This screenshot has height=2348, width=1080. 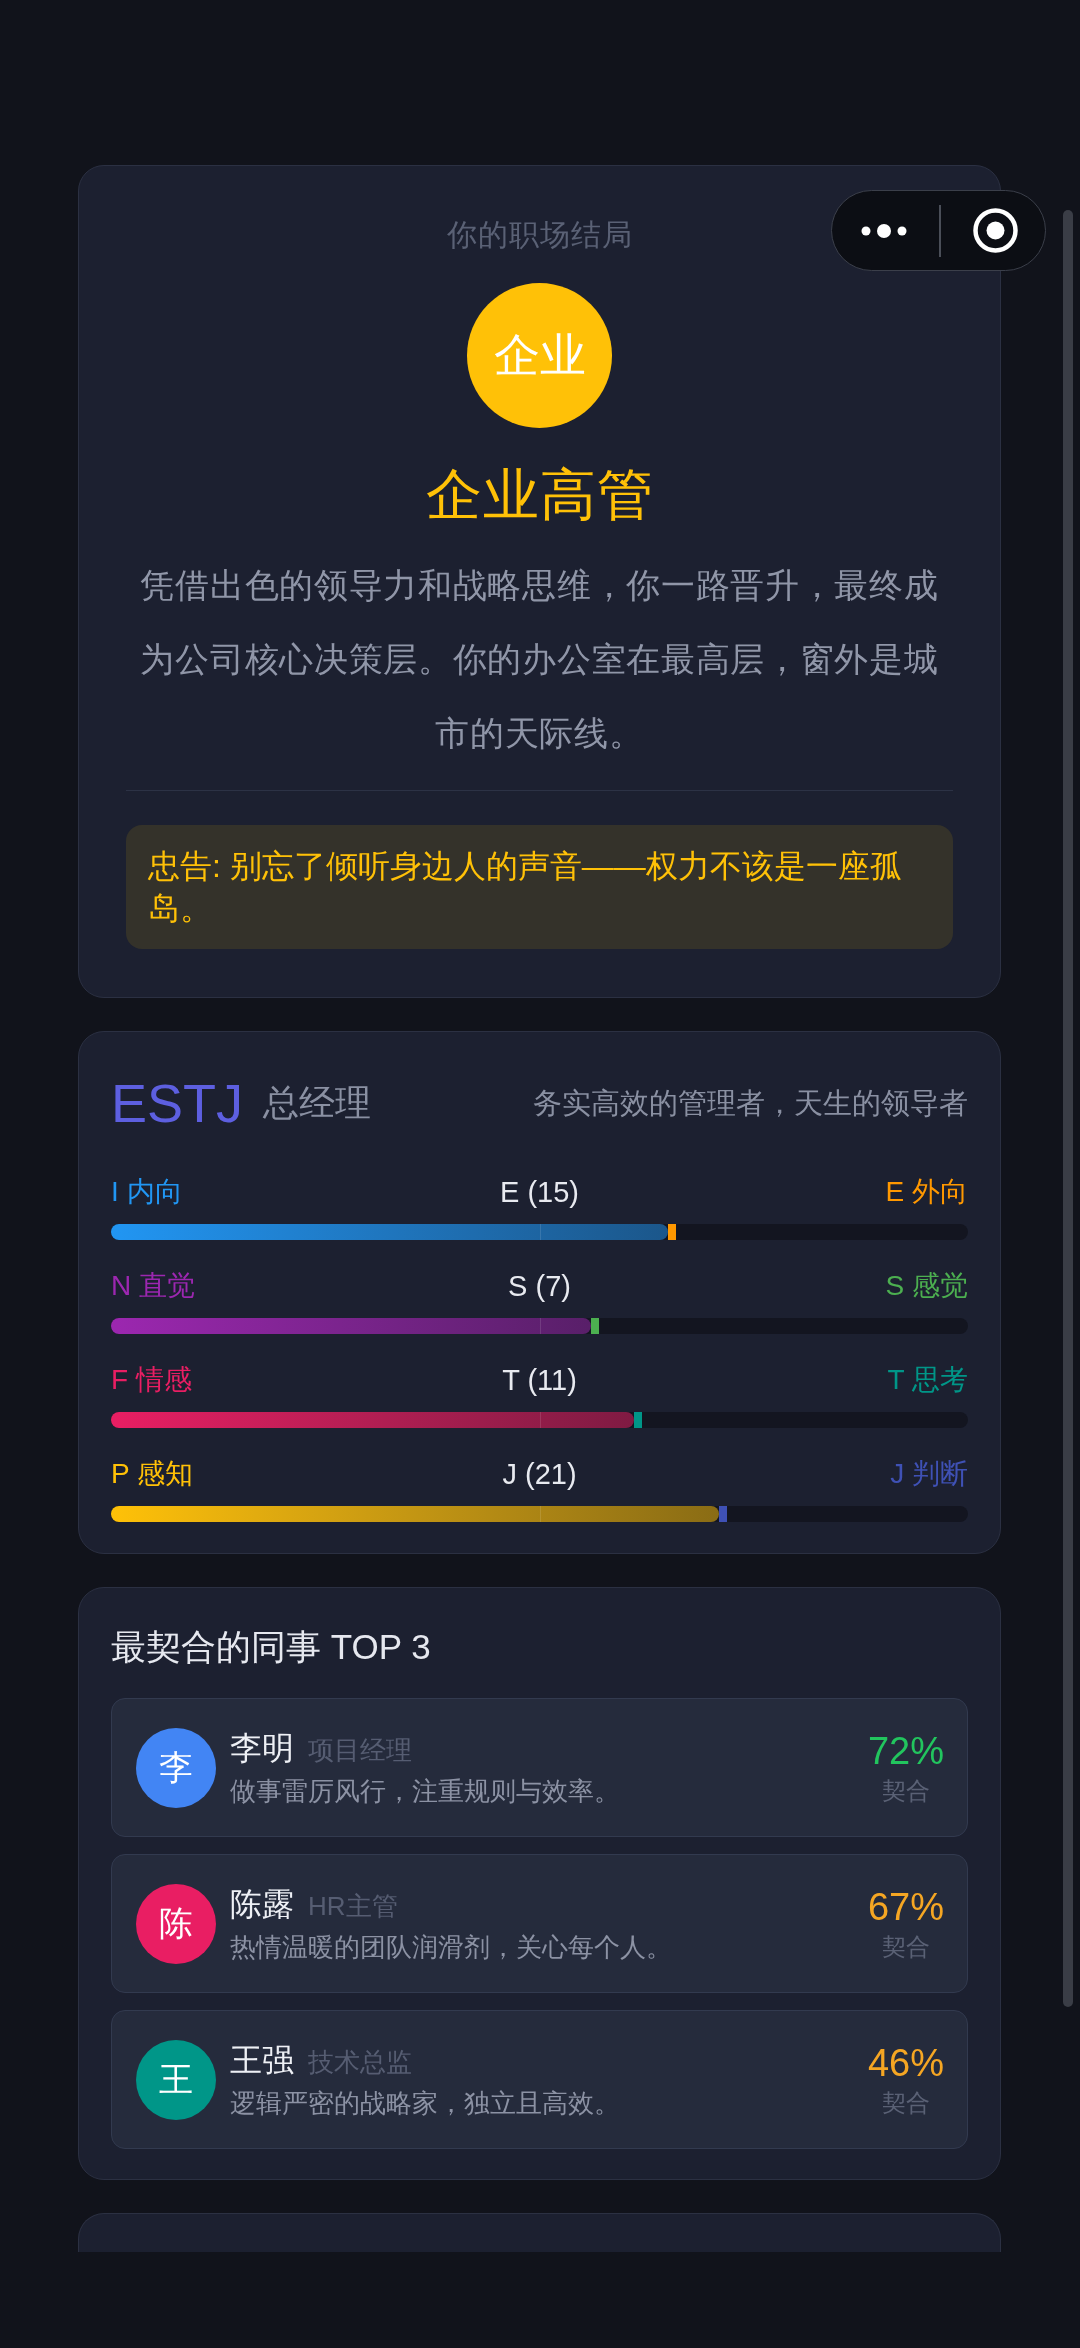 What do you see at coordinates (539, 1474) in the screenshot?
I see `score-label: J (21)` at bounding box center [539, 1474].